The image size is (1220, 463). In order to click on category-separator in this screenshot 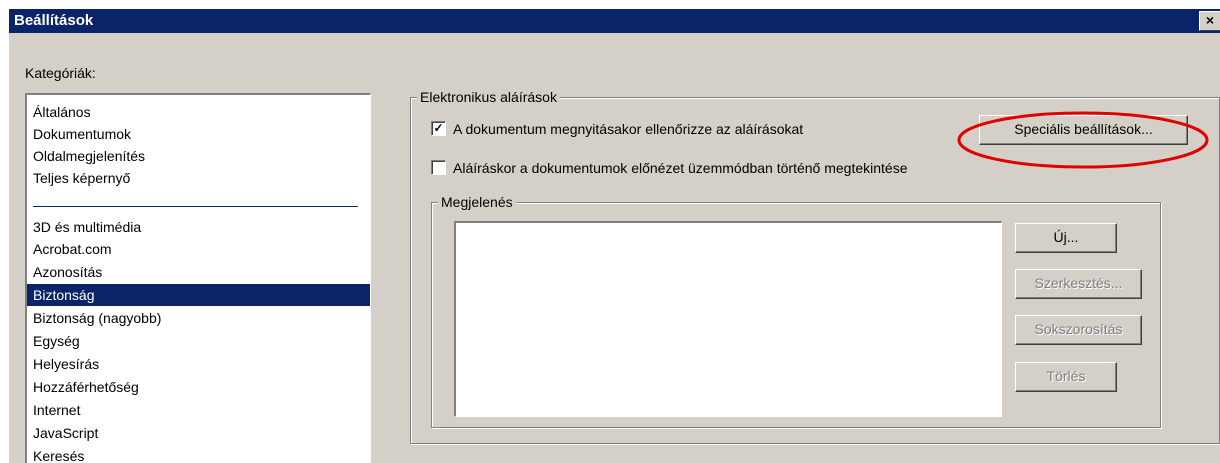, I will do `click(195, 206)`.